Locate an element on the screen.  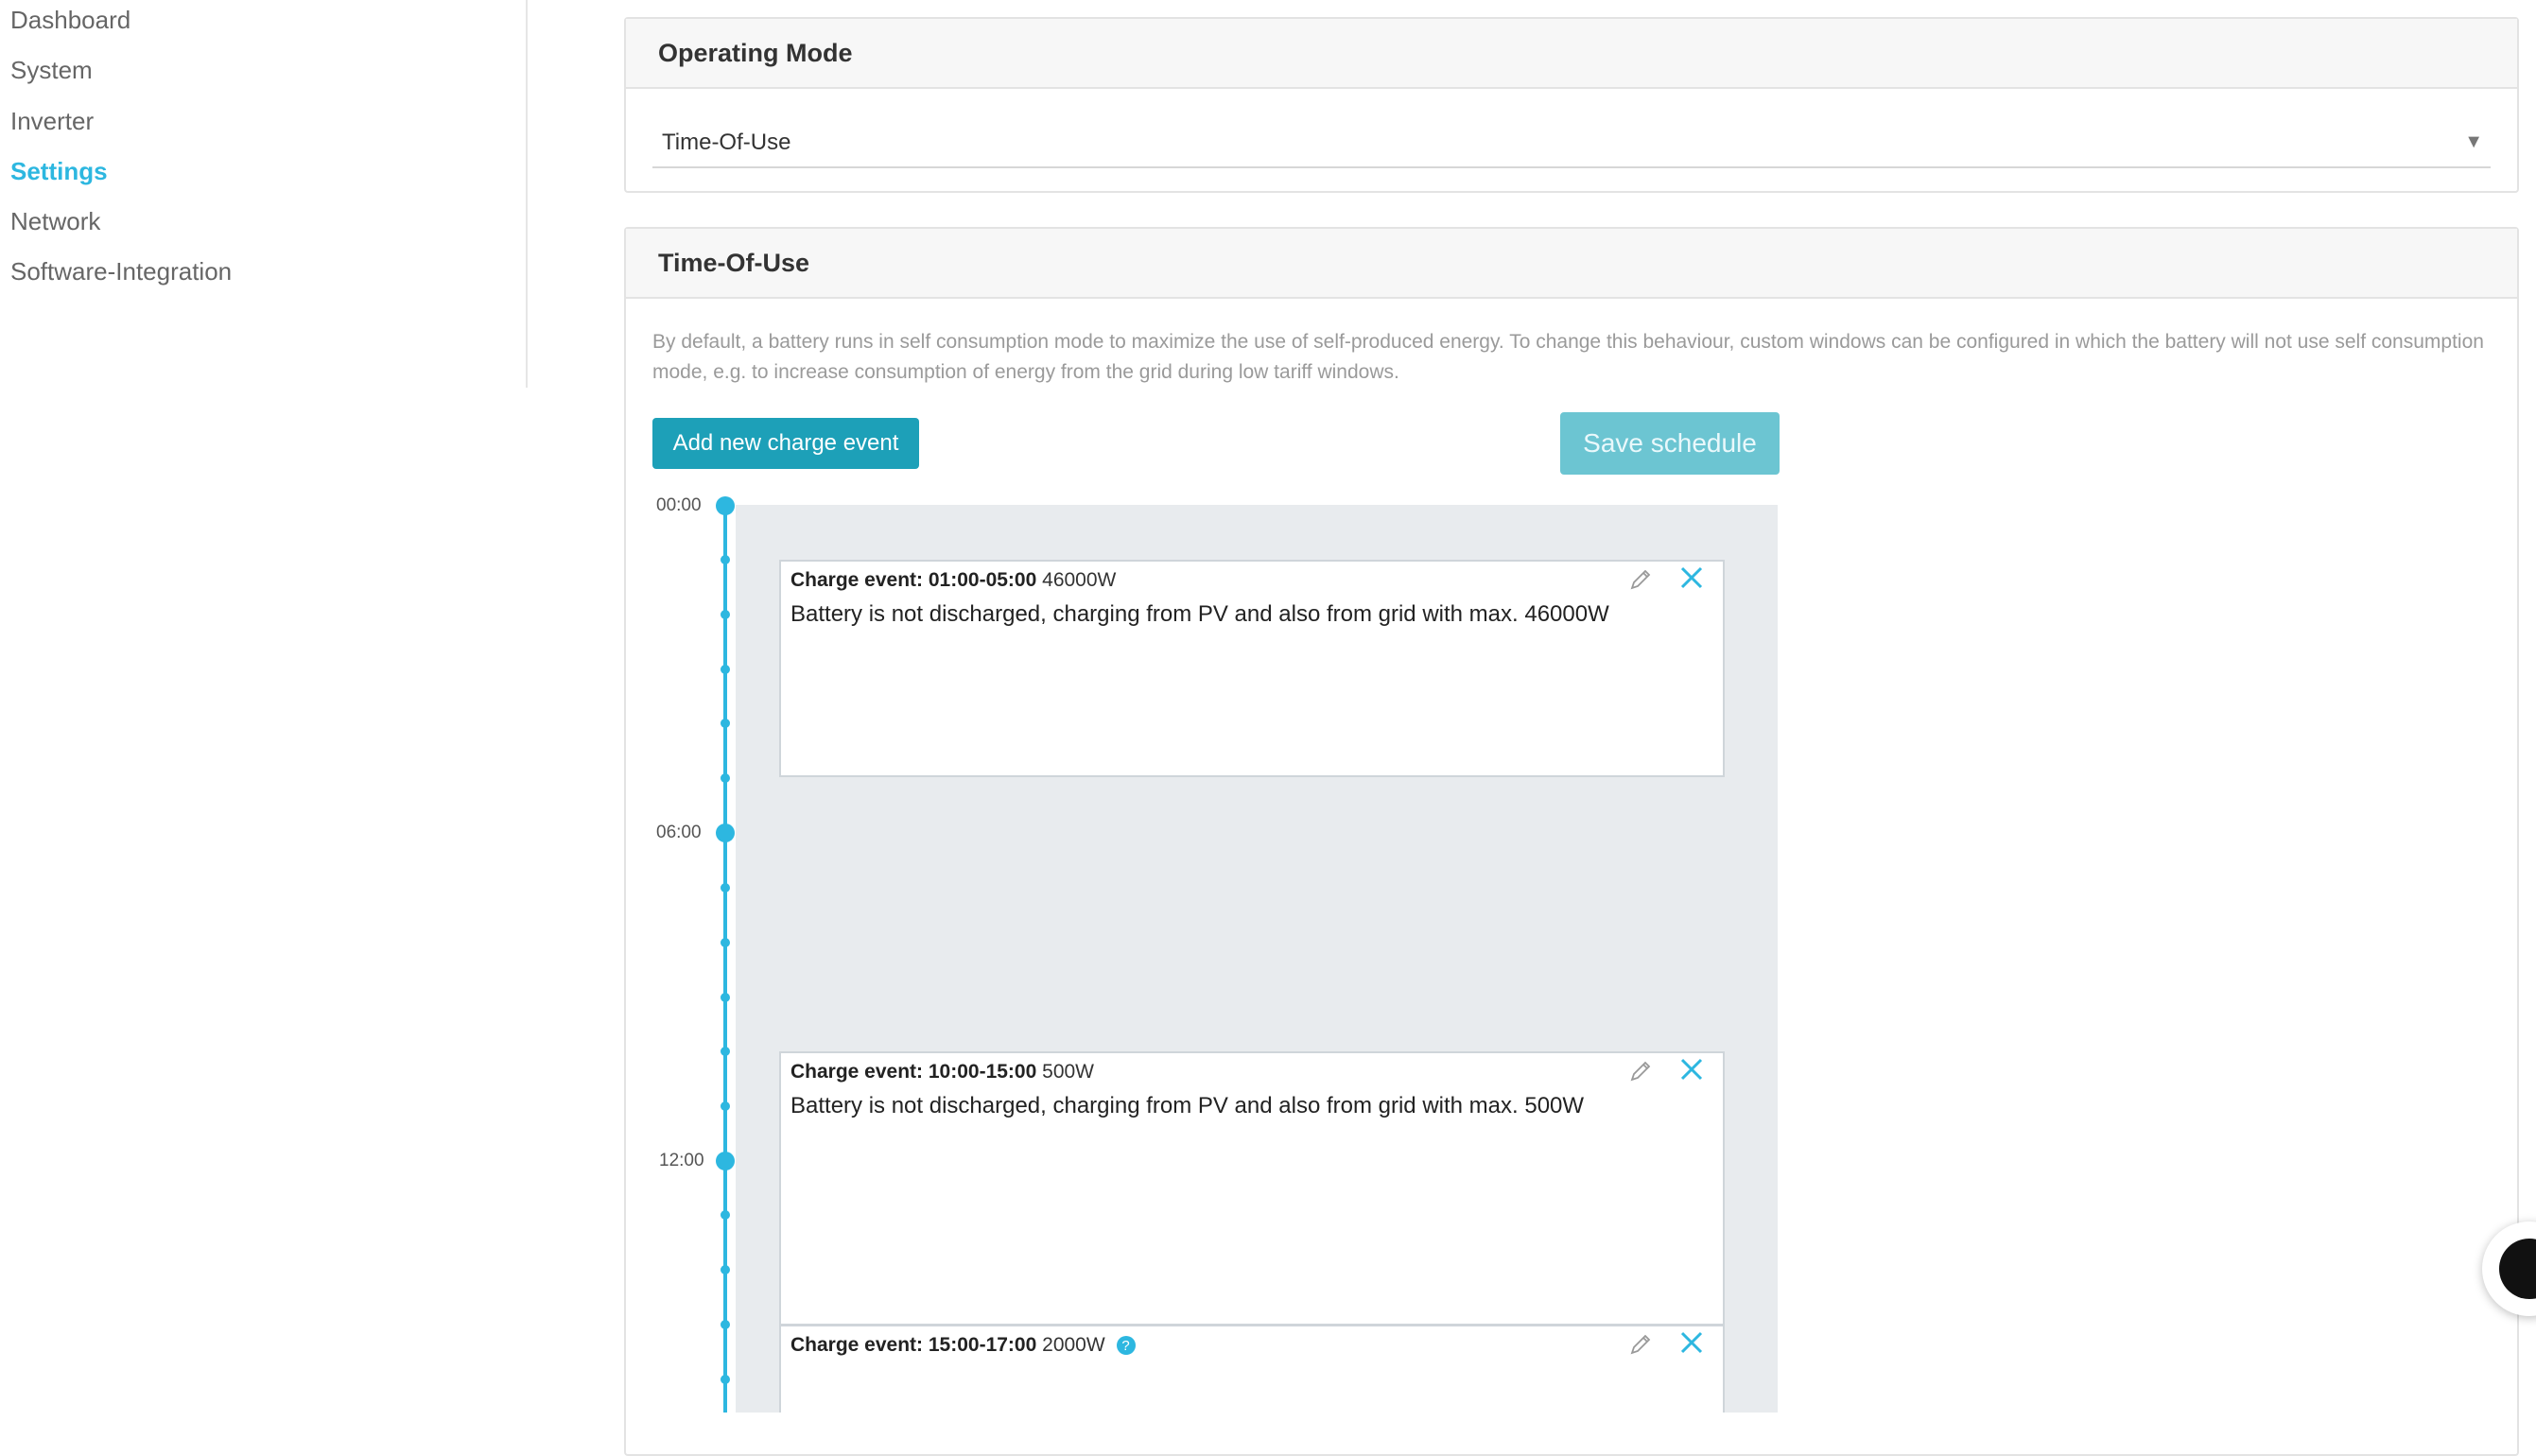
charge-event-title: Charge event: 01:00-05:00 is located at coordinates (914, 580).